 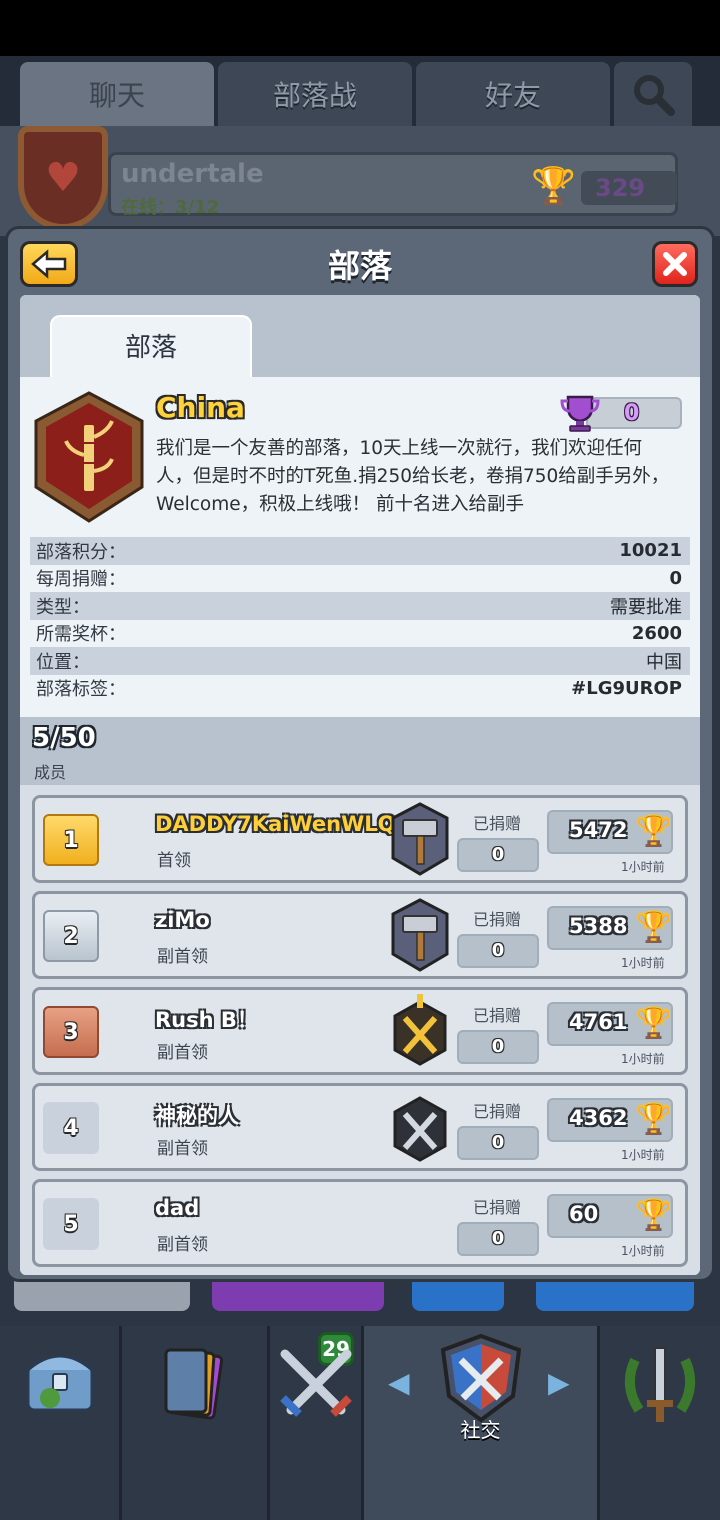 I want to click on status-bar, so click(x=360, y=28).